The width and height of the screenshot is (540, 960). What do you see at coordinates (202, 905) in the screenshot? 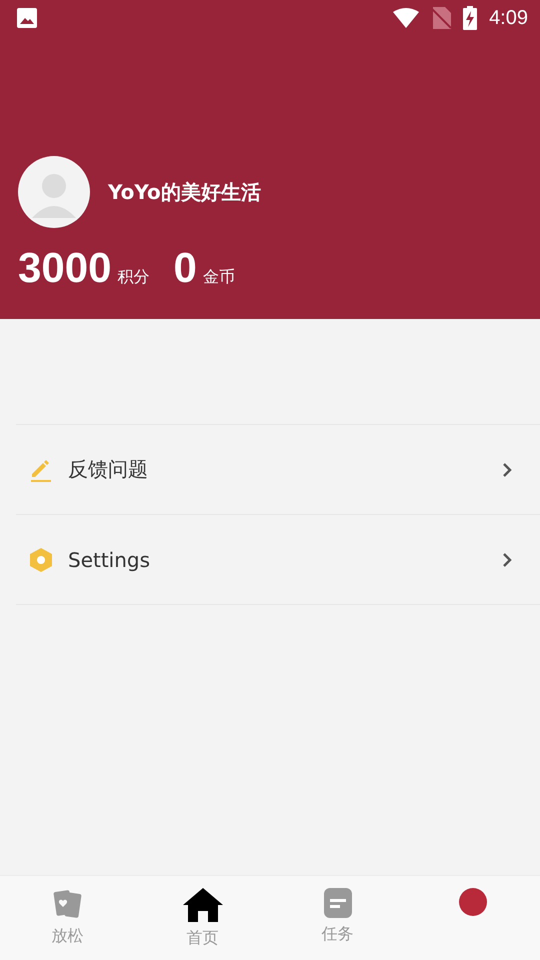
I see `home-icon` at bounding box center [202, 905].